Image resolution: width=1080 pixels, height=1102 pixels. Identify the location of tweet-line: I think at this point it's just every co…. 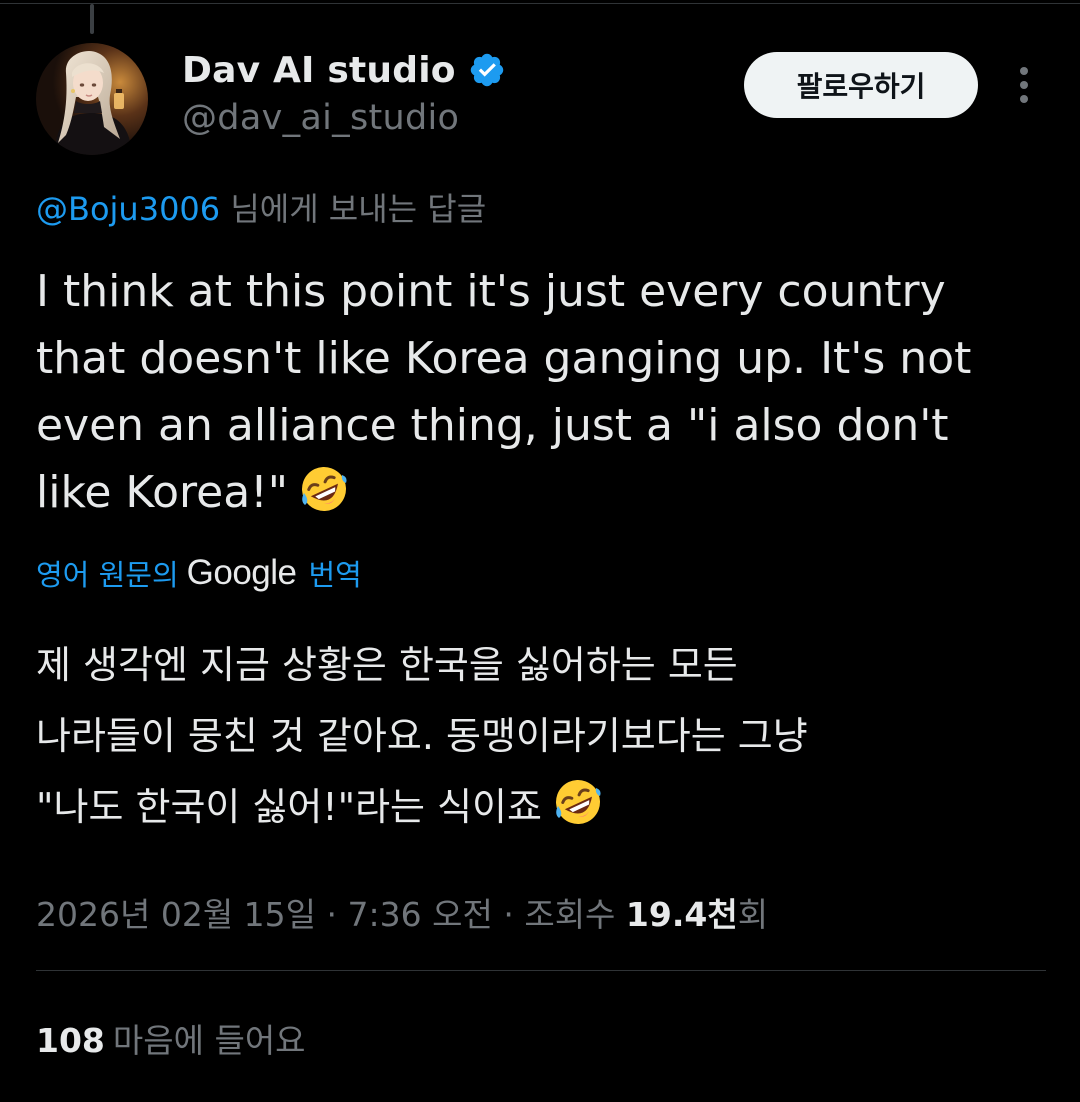
(491, 291).